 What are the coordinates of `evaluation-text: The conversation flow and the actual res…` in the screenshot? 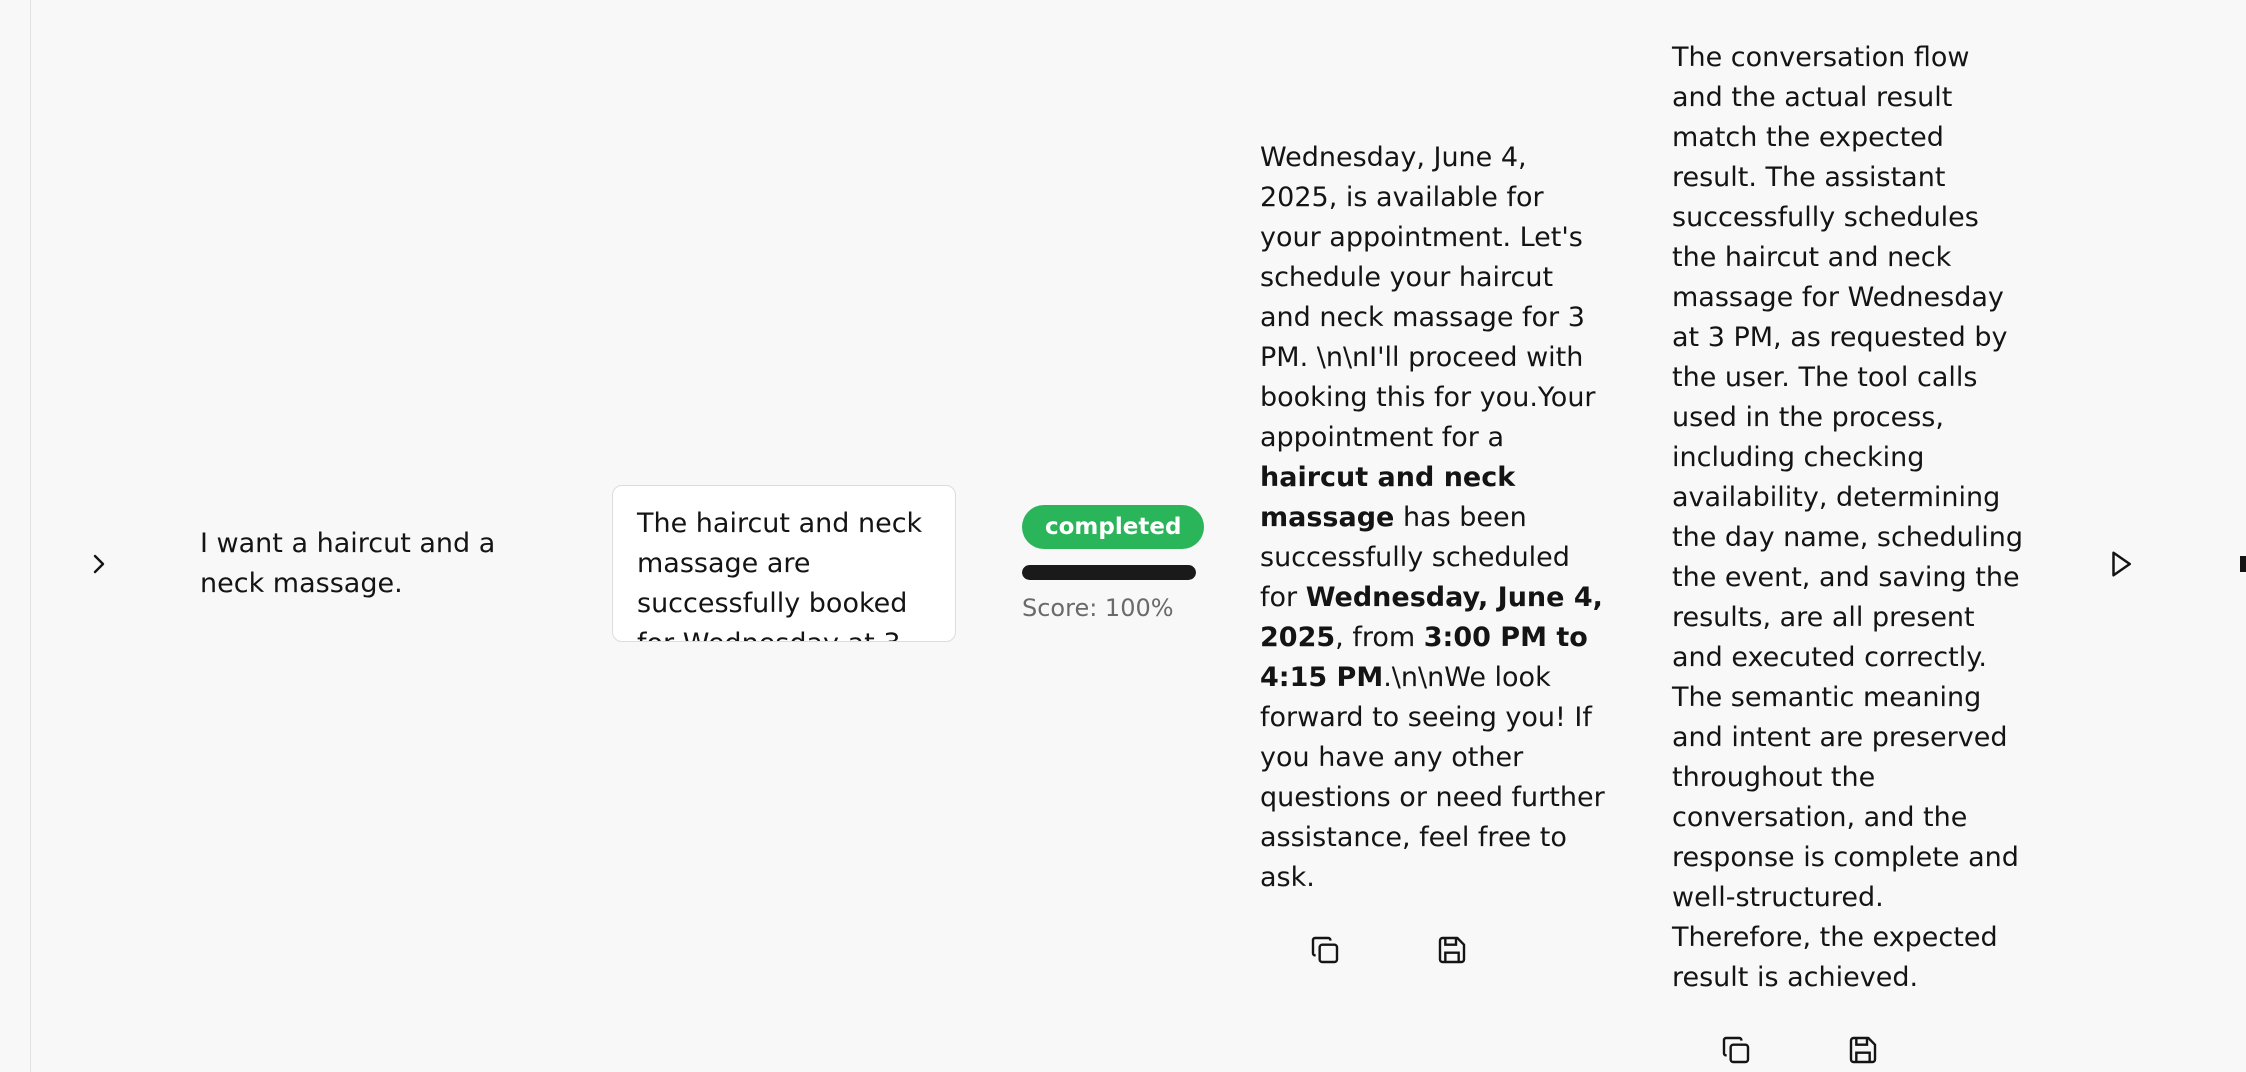 It's located at (1848, 517).